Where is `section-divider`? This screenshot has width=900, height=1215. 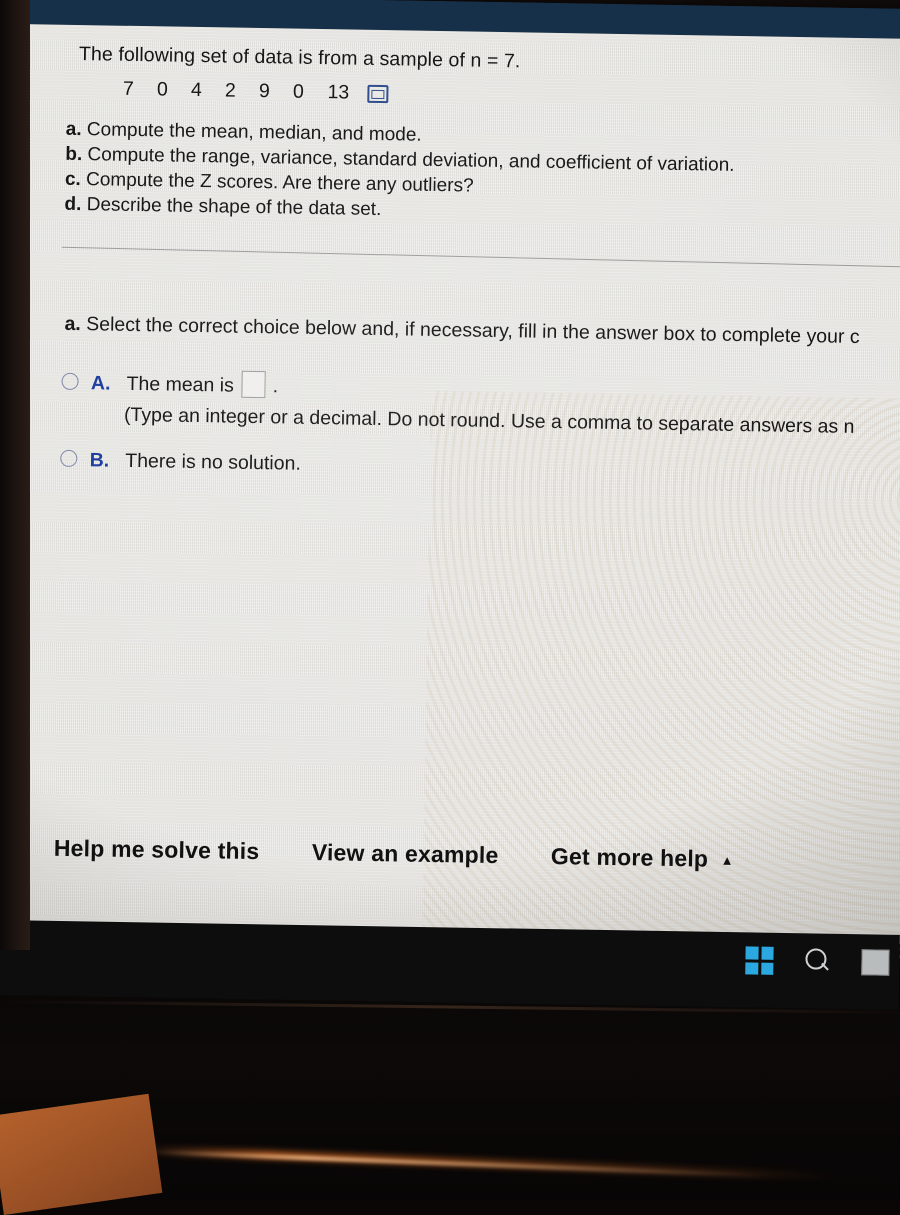
section-divider is located at coordinates (480, 257).